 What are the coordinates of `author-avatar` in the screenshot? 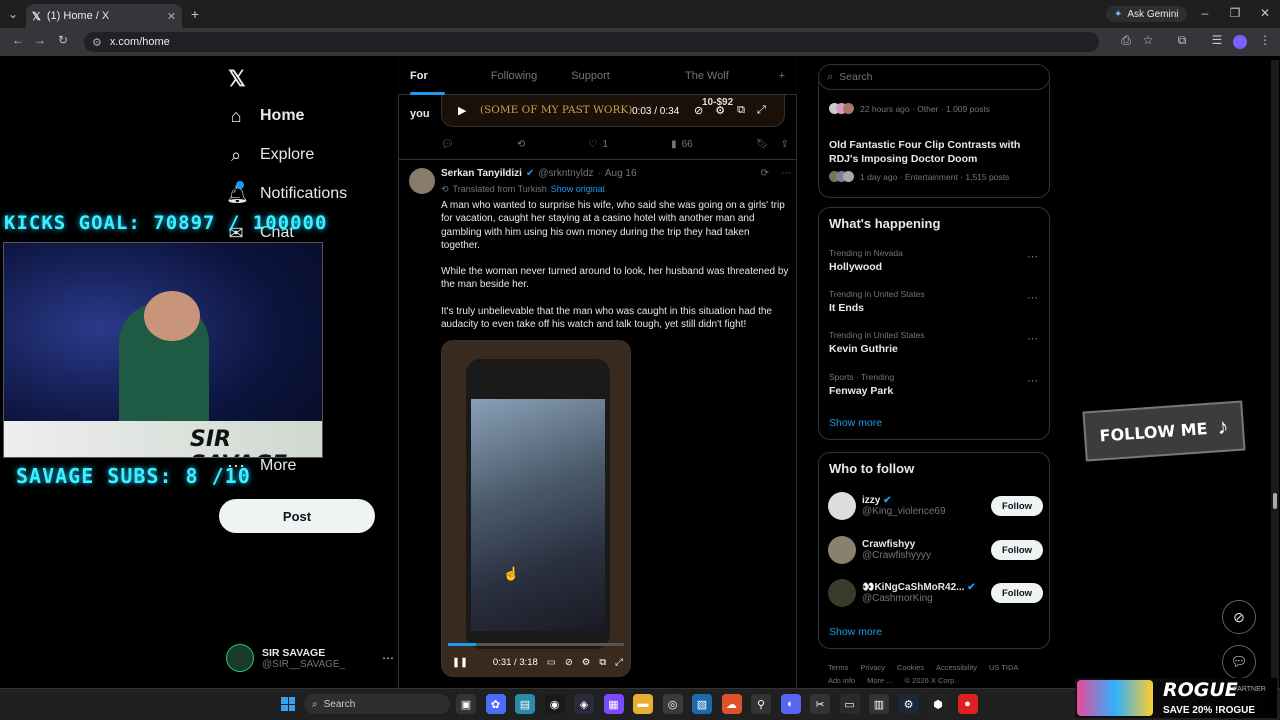 It's located at (422, 181).